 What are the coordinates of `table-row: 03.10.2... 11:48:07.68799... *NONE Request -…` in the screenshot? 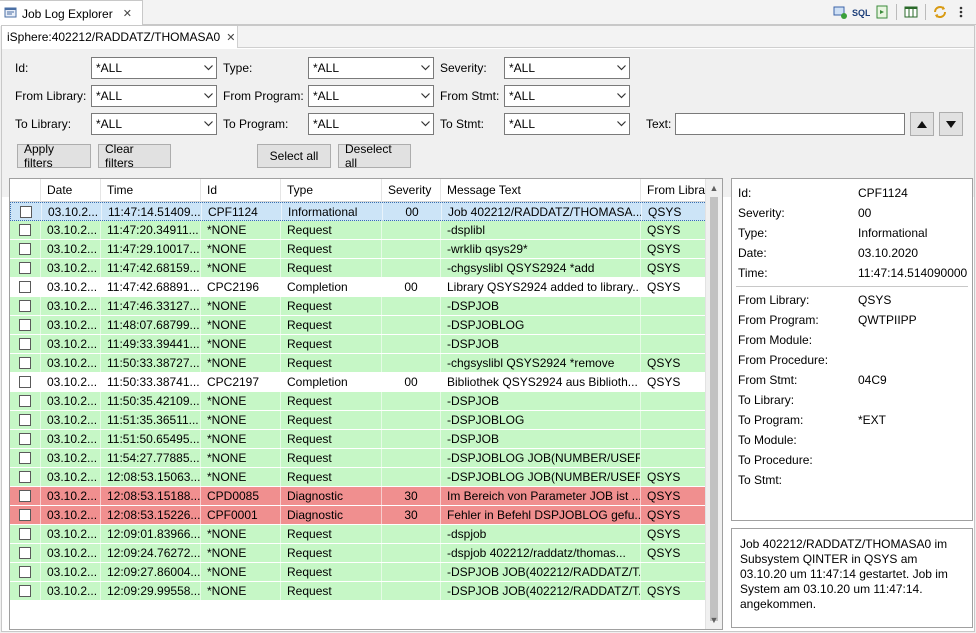 It's located at (359, 325).